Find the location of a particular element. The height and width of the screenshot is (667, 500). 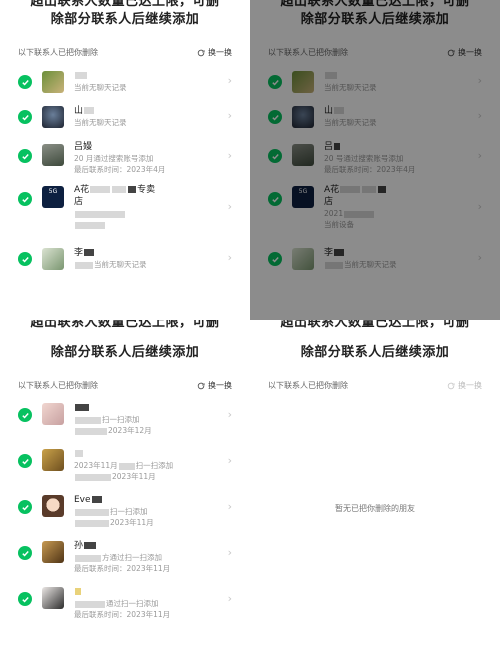

contact-last-contact is located at coordinates (145, 224).